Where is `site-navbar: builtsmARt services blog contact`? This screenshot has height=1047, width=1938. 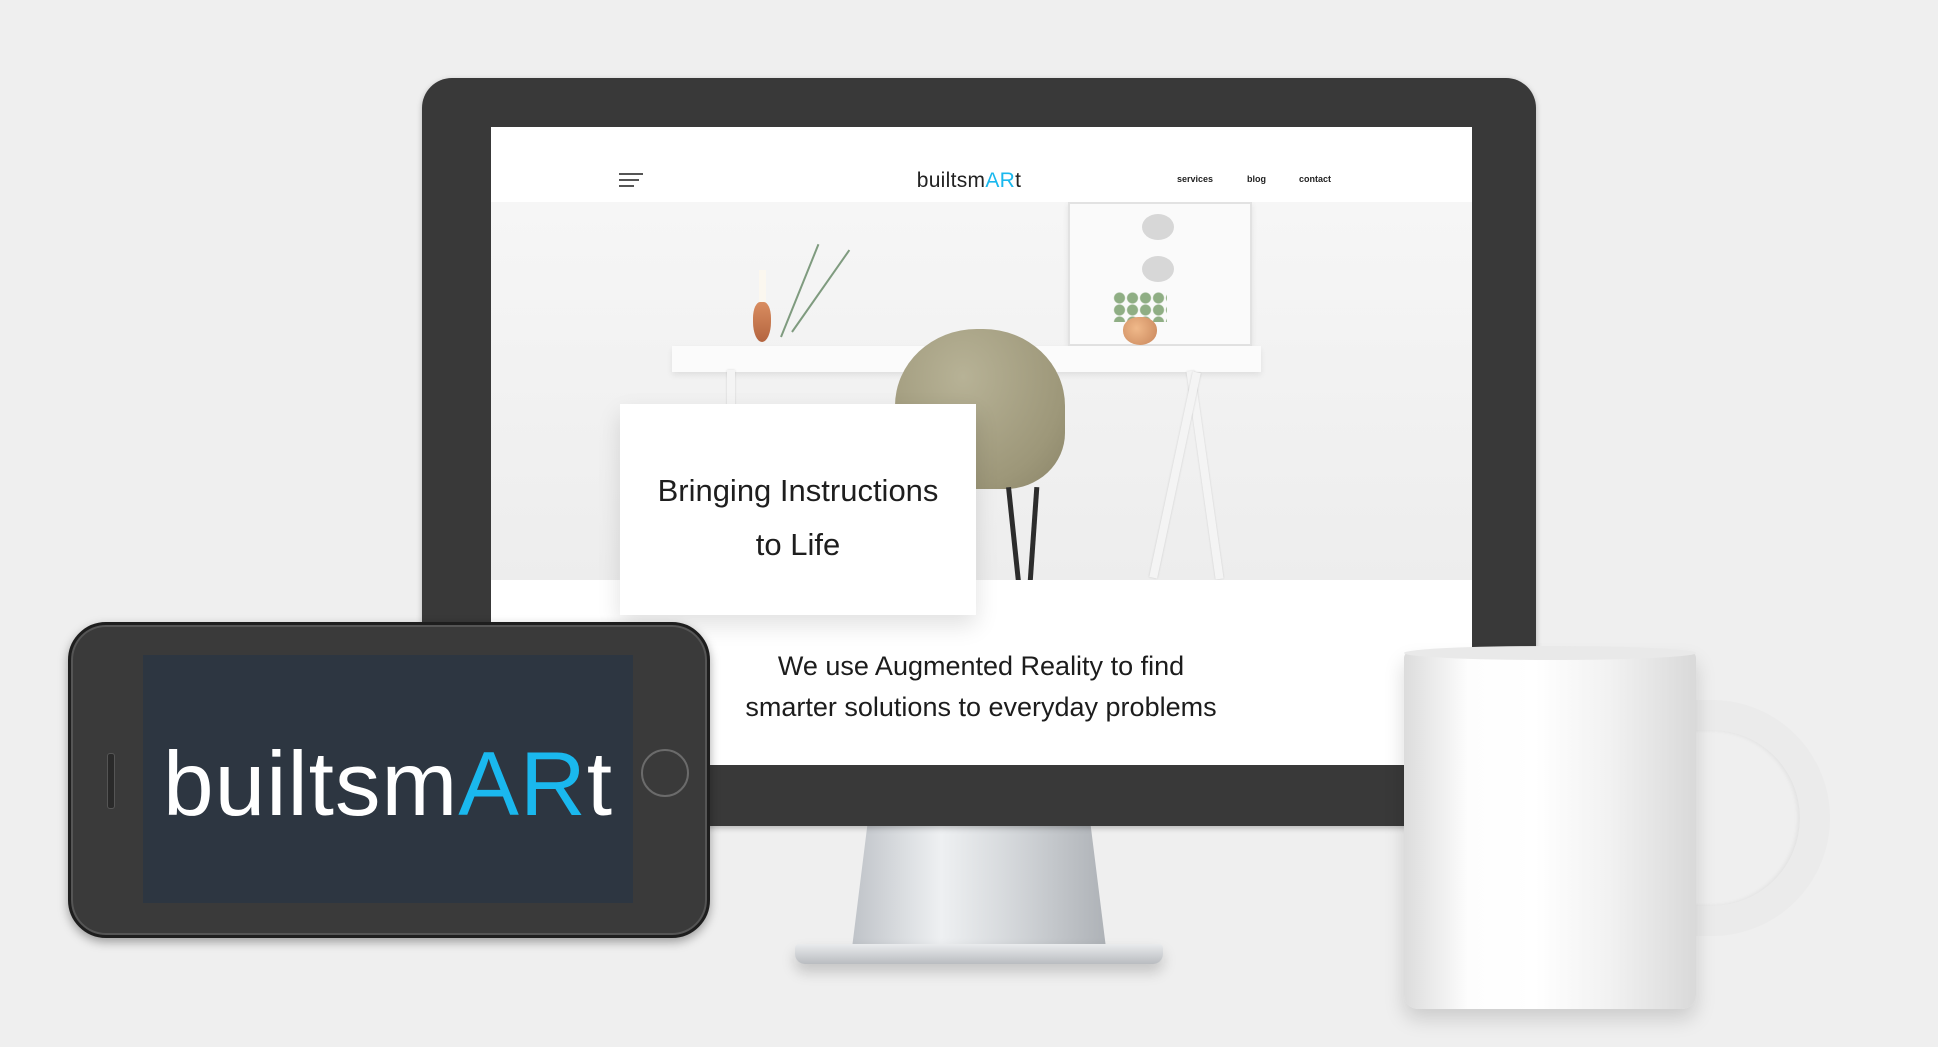 site-navbar: builtsmARt services blog contact is located at coordinates (981, 165).